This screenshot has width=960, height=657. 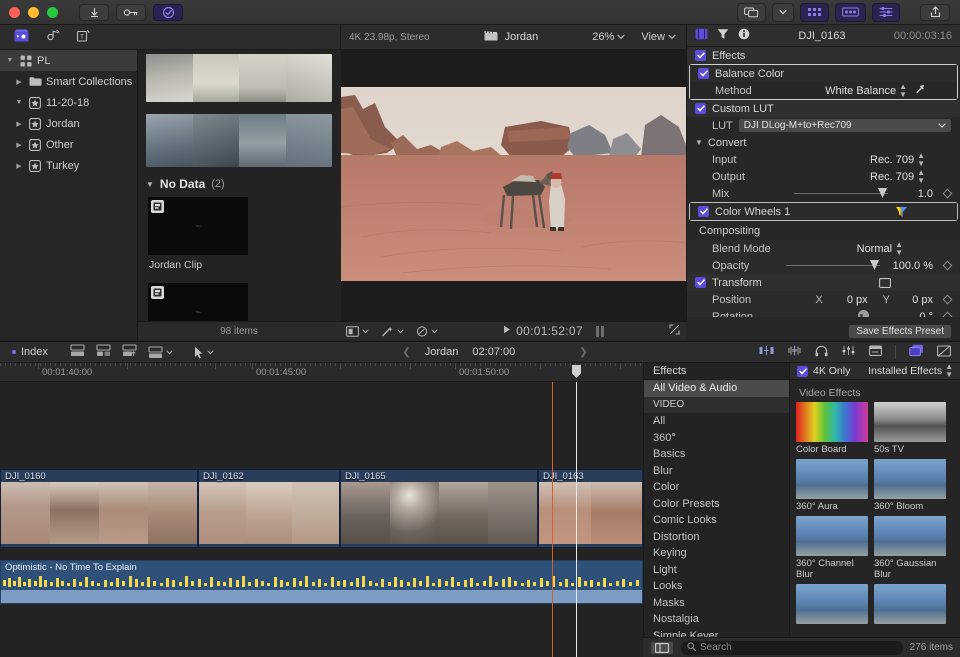 I want to click on effects-category-looks: Looks, so click(x=716, y=586).